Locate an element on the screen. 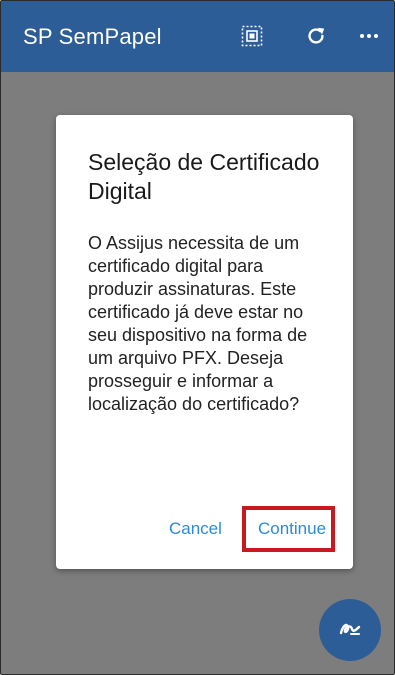  app-bar: SP SemPapel is located at coordinates (197, 36).